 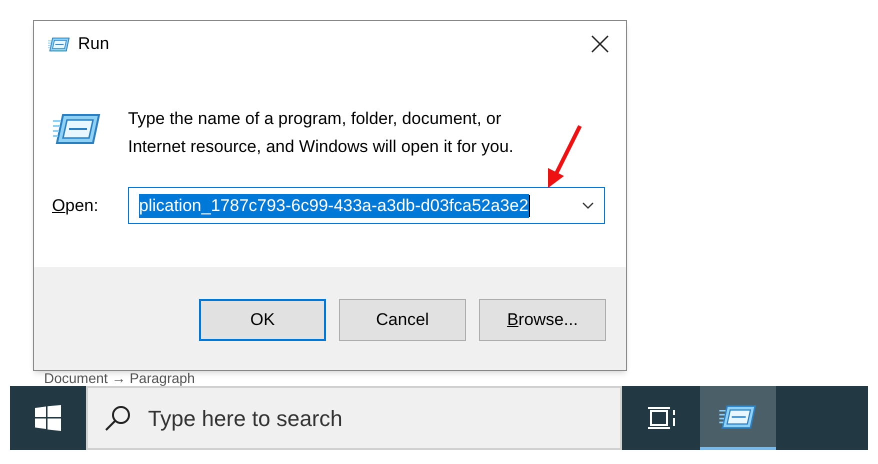 I want to click on dropdown-chevron-icon, so click(x=588, y=206).